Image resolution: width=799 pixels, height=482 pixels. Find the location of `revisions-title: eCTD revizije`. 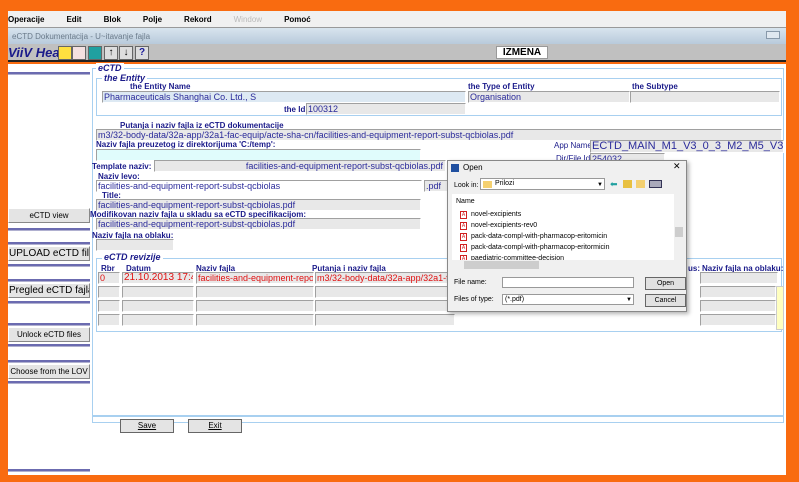

revisions-title: eCTD revizije is located at coordinates (132, 257).